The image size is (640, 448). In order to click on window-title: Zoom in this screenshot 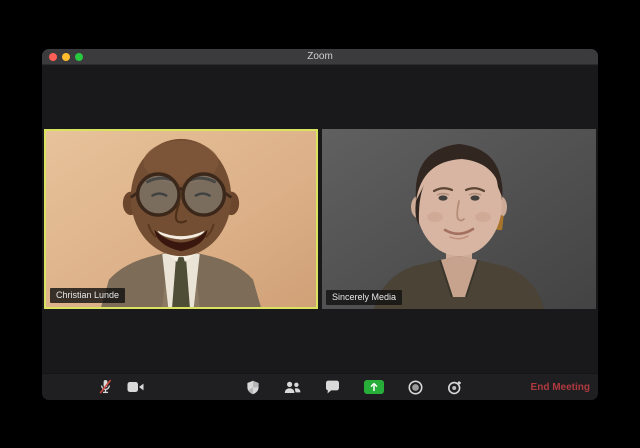, I will do `click(320, 56)`.